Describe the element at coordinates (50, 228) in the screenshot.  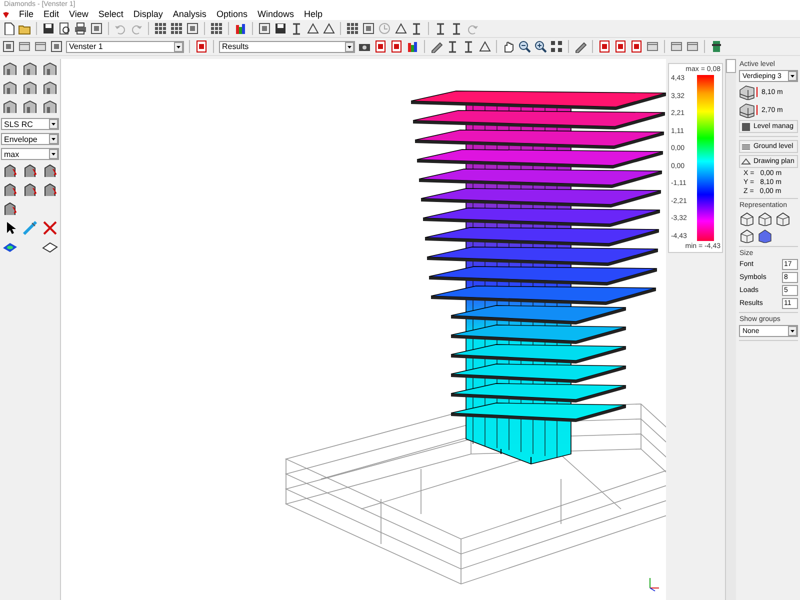
I see `cross-icon` at that location.